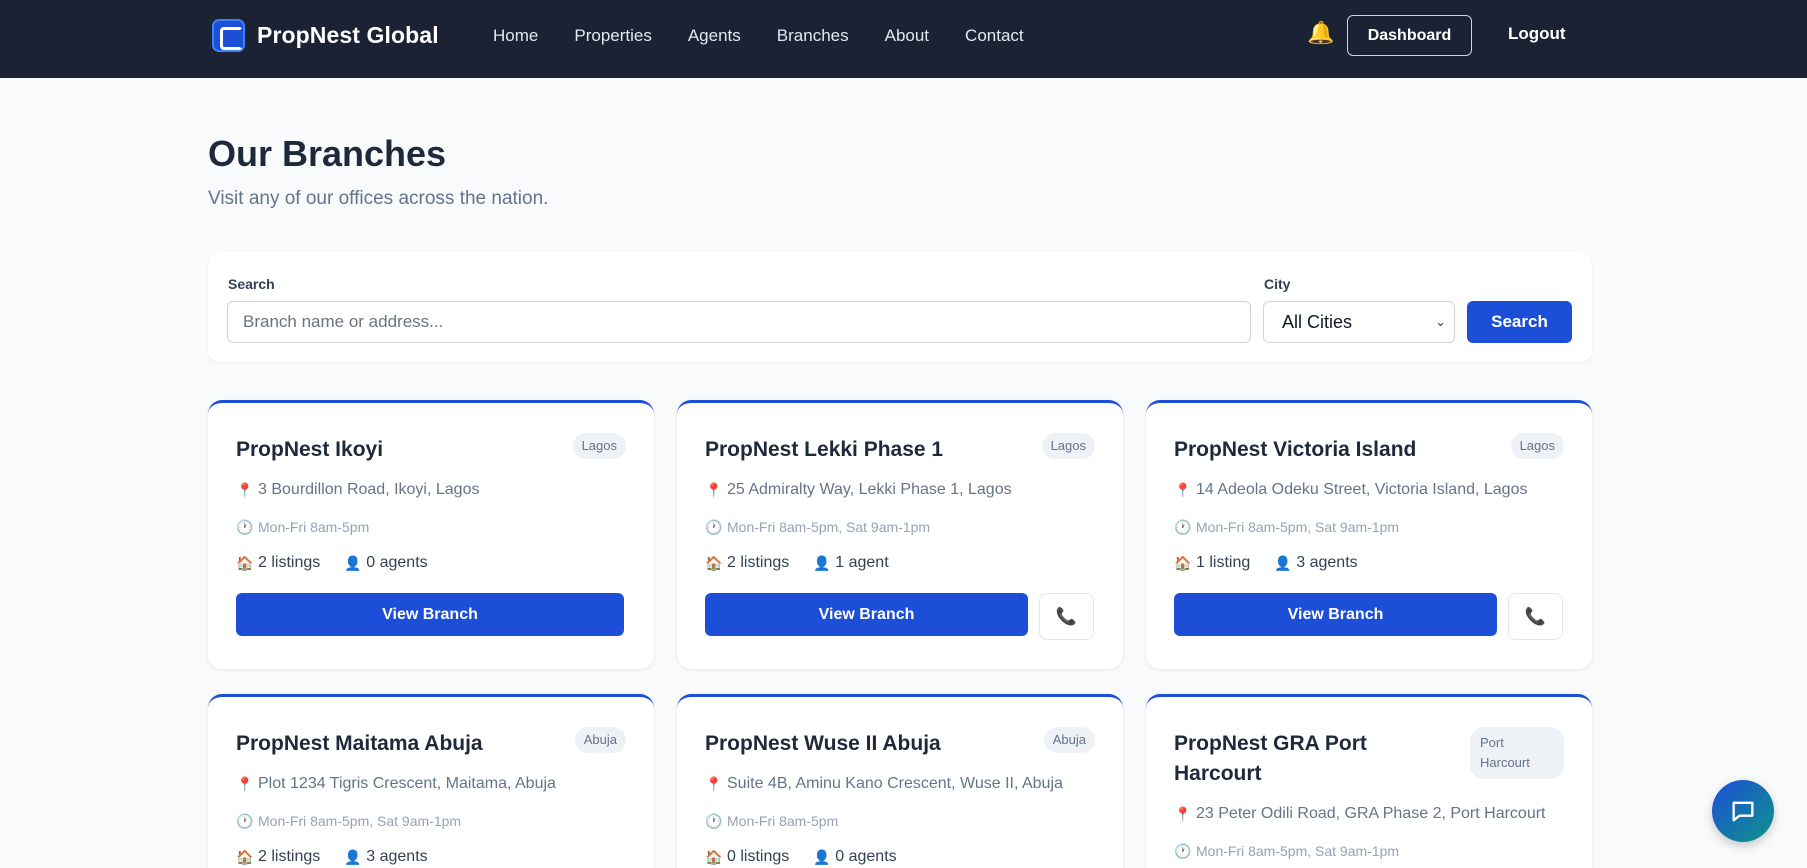 The width and height of the screenshot is (1807, 868). What do you see at coordinates (994, 36) in the screenshot?
I see `nav-link-contact: Contact` at bounding box center [994, 36].